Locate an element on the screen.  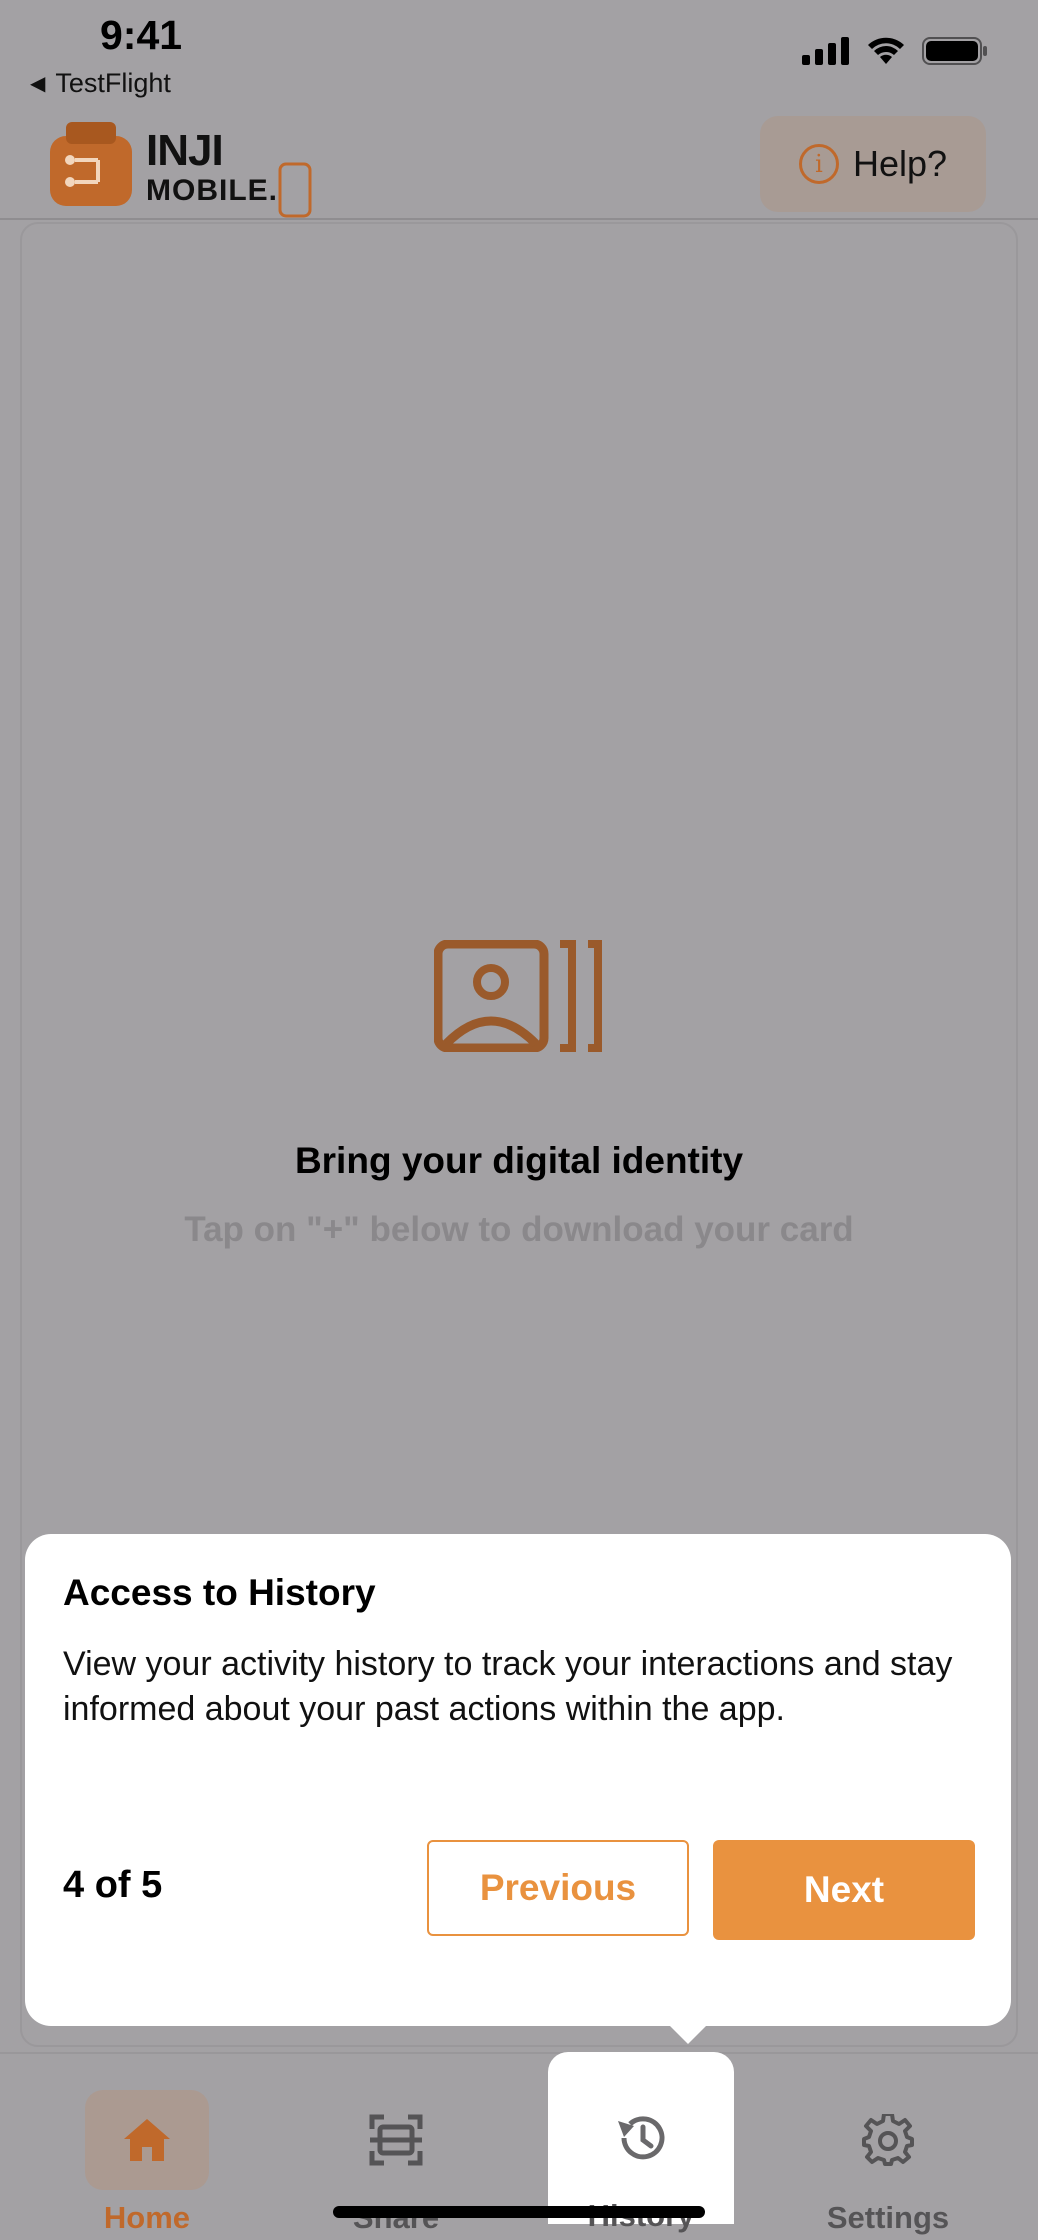
tooltip-title: Access to History is located at coordinates (219, 1592).